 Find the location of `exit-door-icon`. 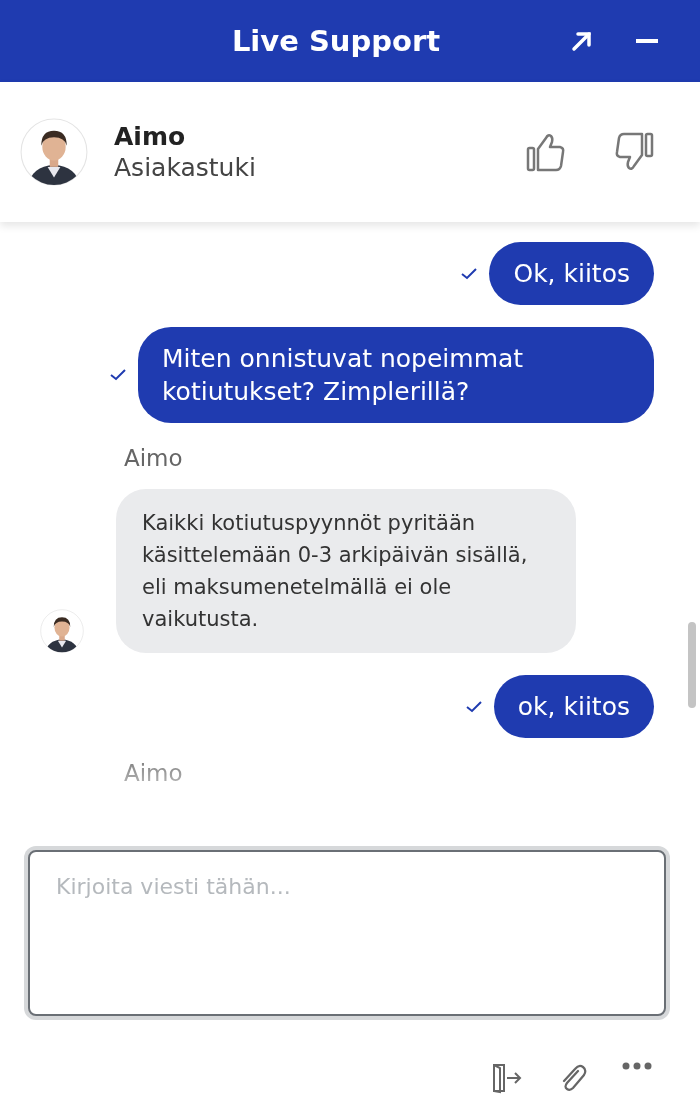

exit-door-icon is located at coordinates (506, 1078).